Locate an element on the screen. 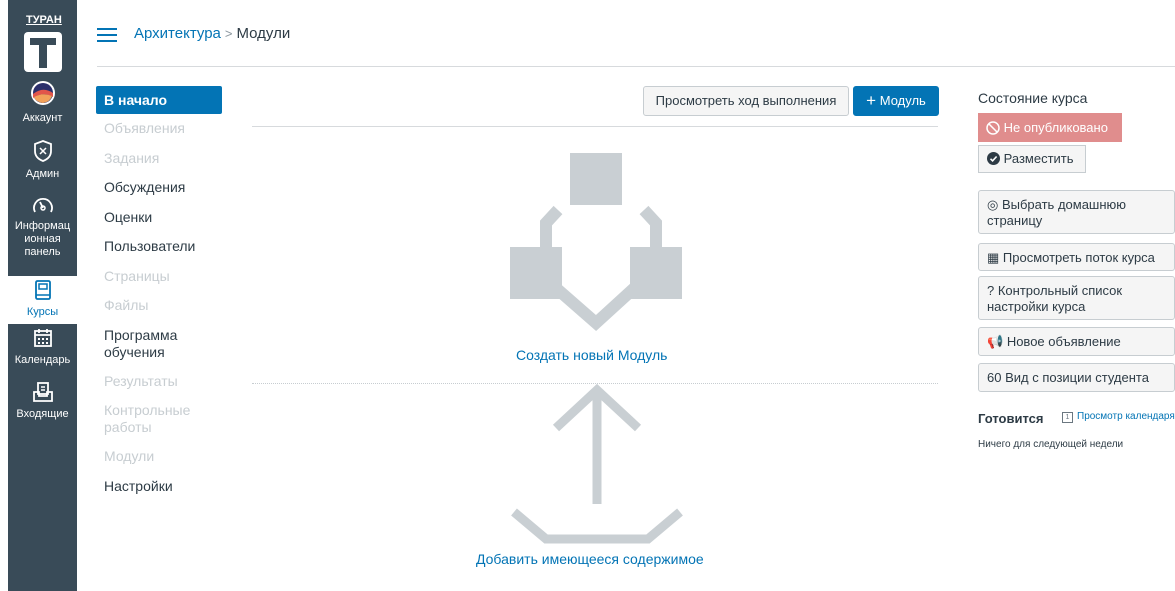 This screenshot has height=591, width=1175. nav-inbox-label: Входящие is located at coordinates (42, 414).